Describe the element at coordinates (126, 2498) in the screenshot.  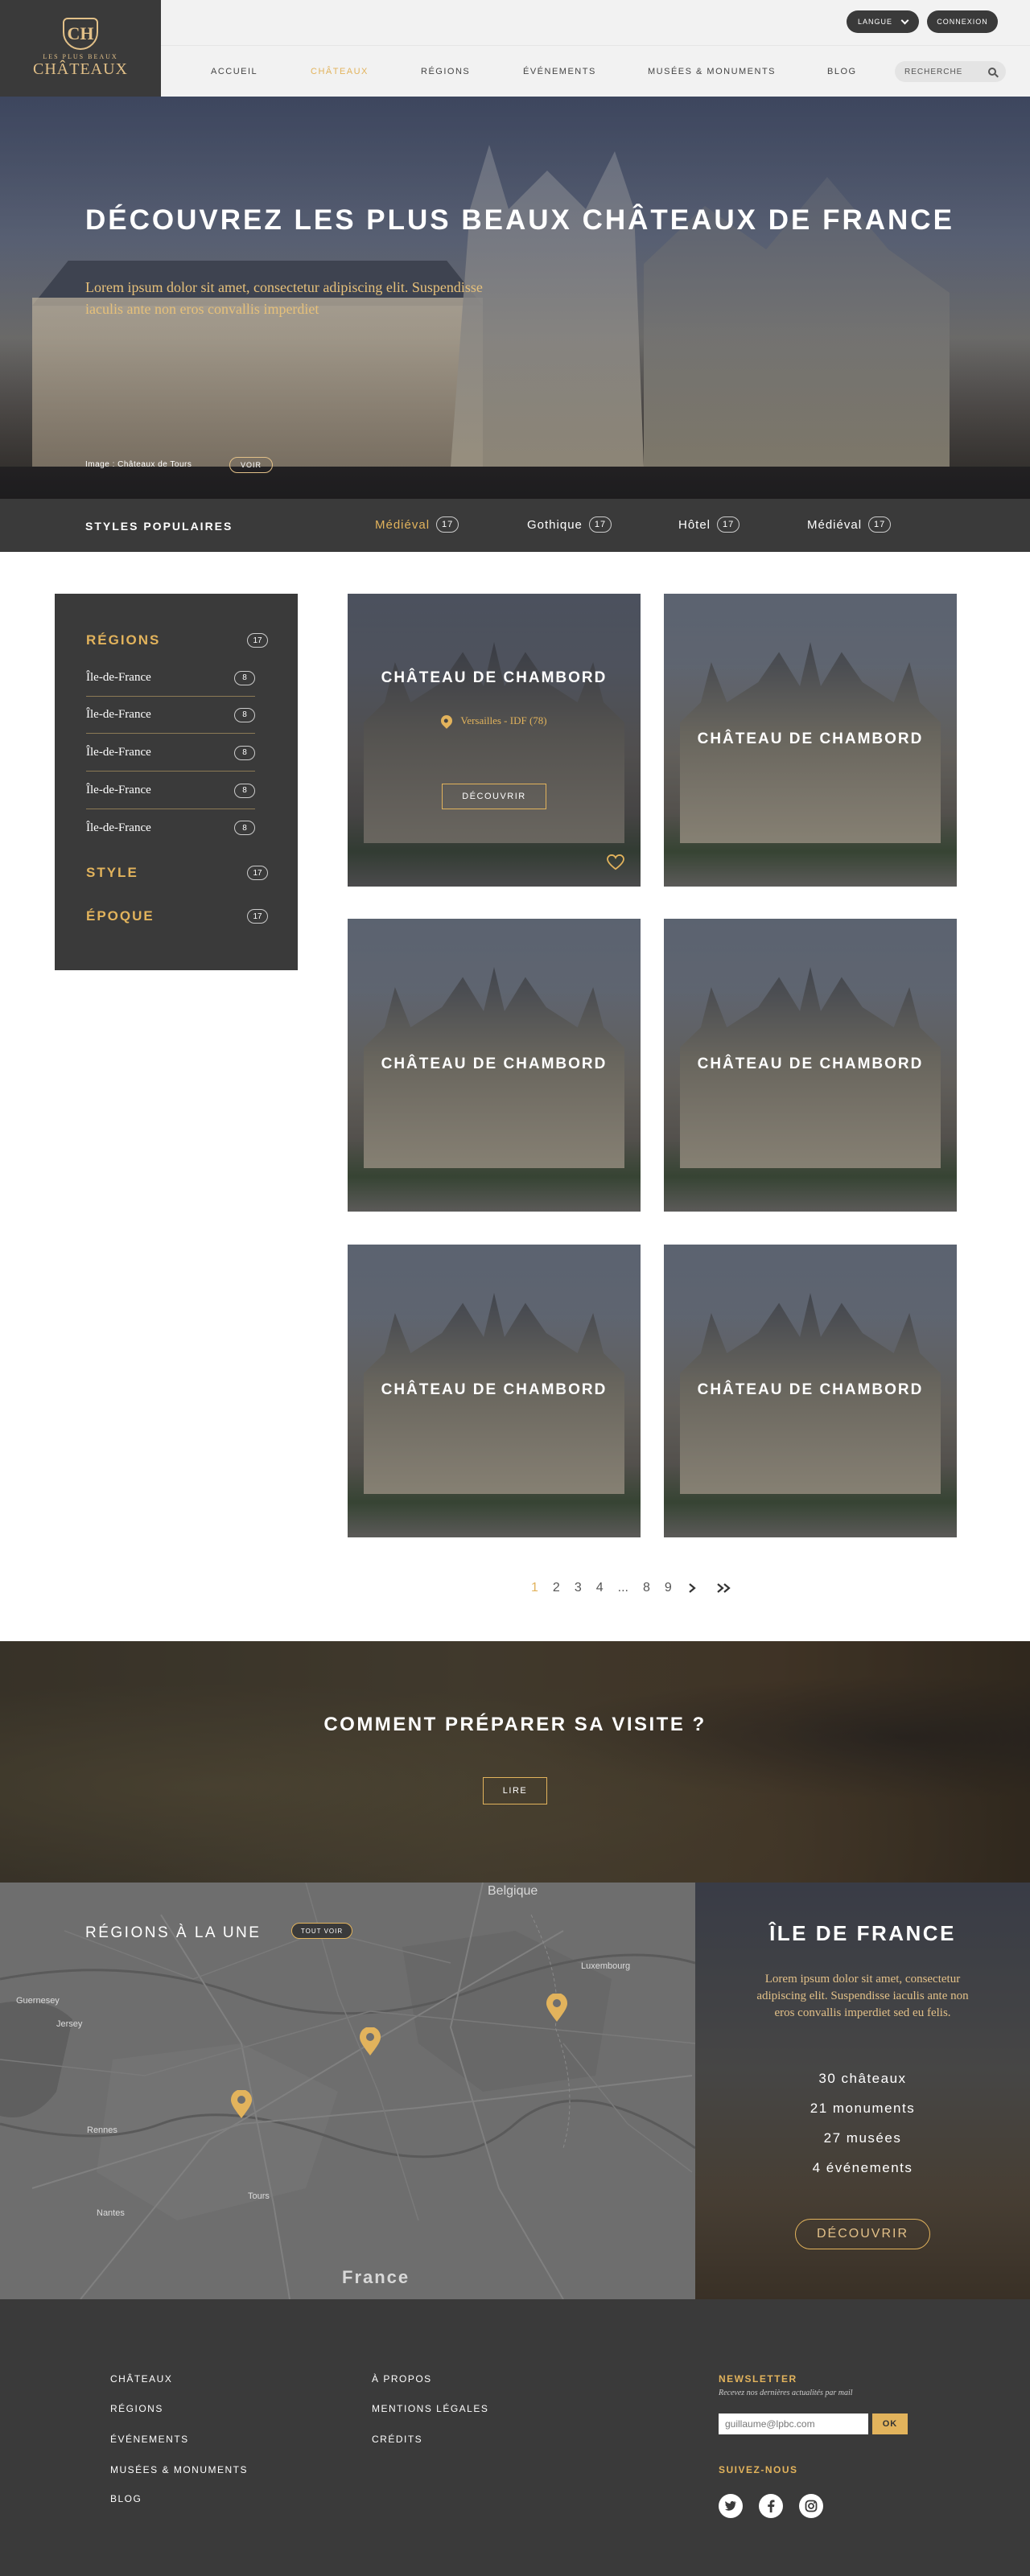
I see `footer-link-blog: BLOG` at that location.